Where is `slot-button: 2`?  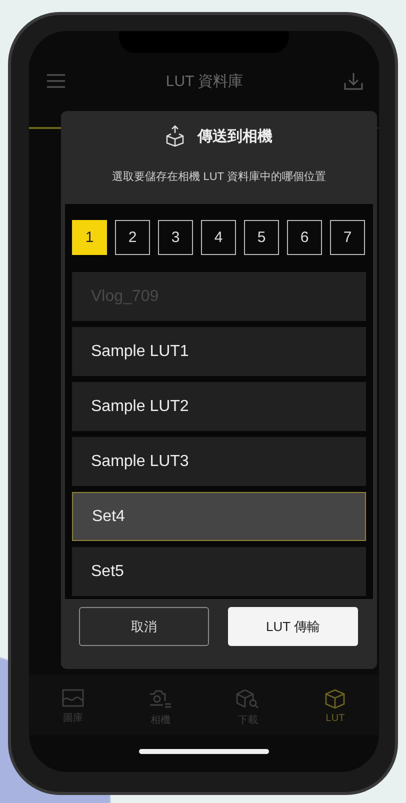 slot-button: 2 is located at coordinates (132, 237).